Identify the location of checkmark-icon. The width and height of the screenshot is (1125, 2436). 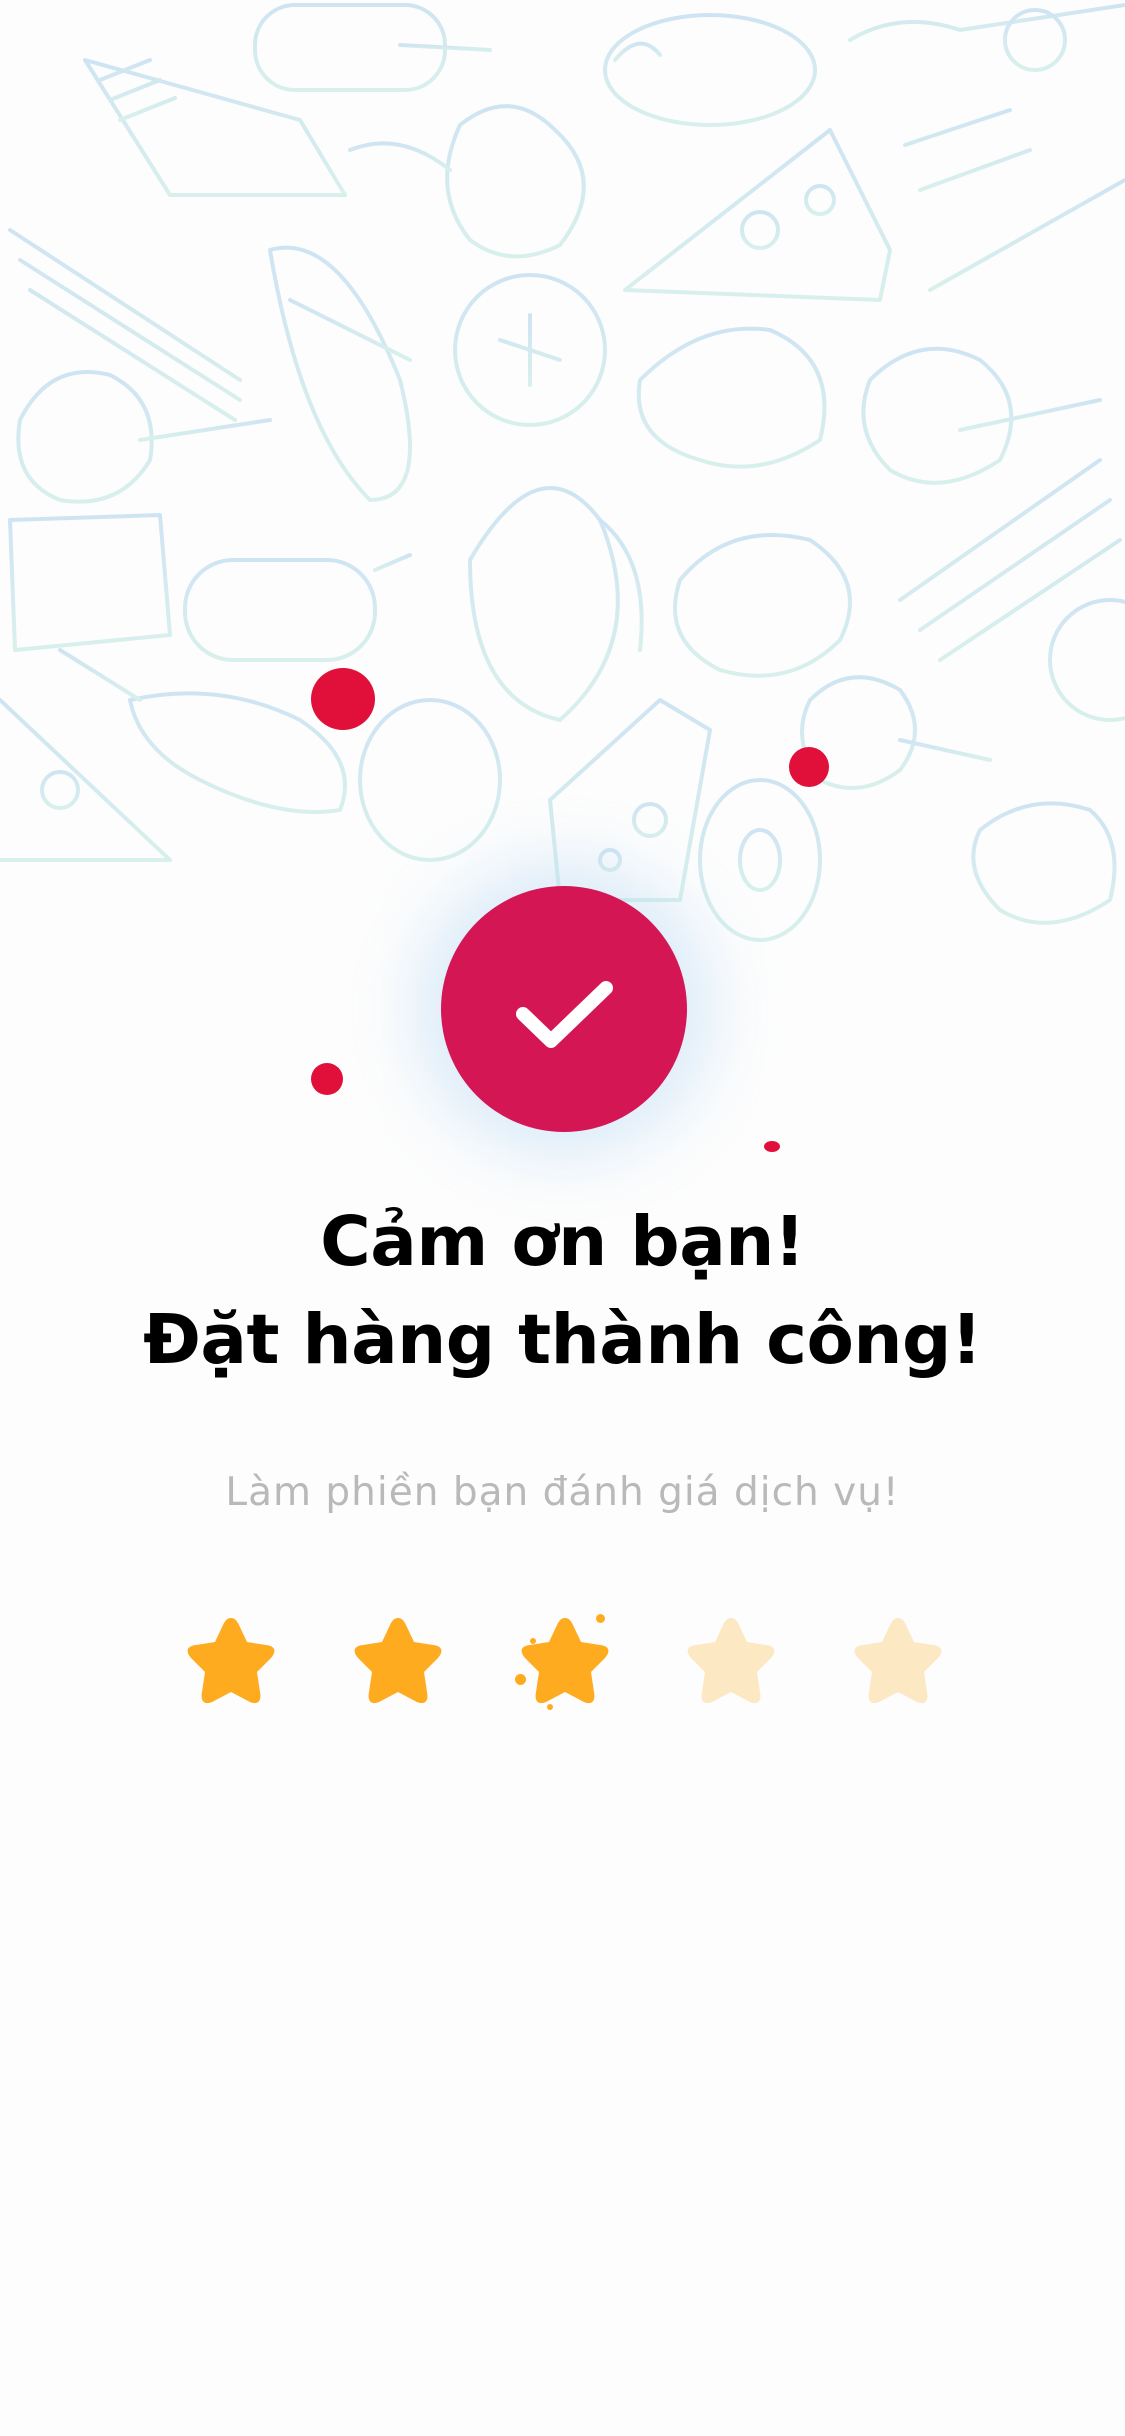
(564, 1014).